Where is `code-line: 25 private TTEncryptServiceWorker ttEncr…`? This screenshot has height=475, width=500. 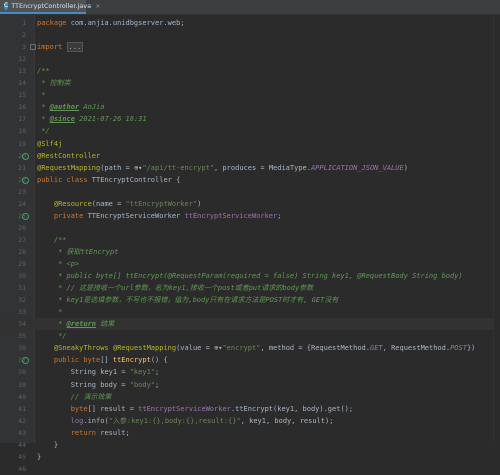
code-line: 25 private TTEncryptServiceWorker ttEncr… is located at coordinates (247, 216).